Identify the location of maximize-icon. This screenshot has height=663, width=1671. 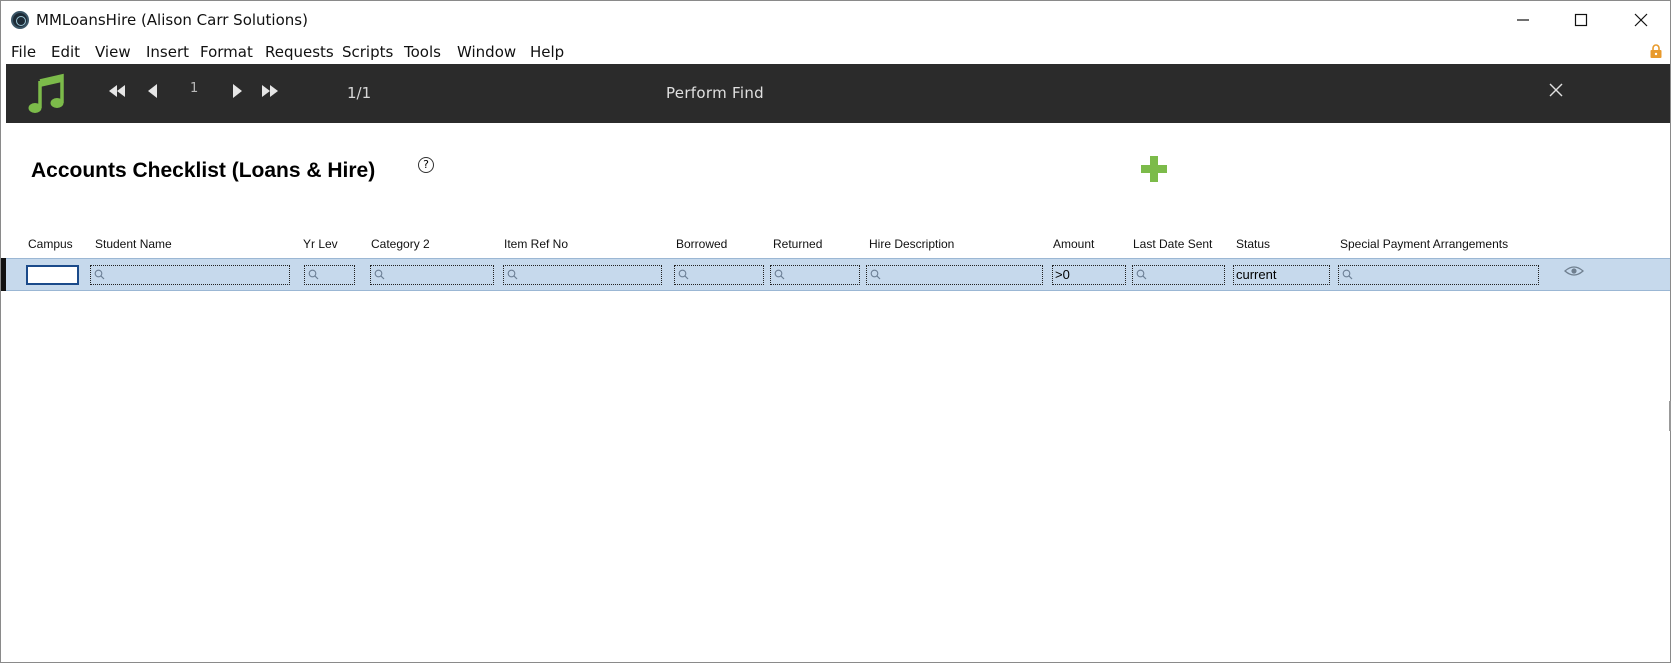
(1581, 20).